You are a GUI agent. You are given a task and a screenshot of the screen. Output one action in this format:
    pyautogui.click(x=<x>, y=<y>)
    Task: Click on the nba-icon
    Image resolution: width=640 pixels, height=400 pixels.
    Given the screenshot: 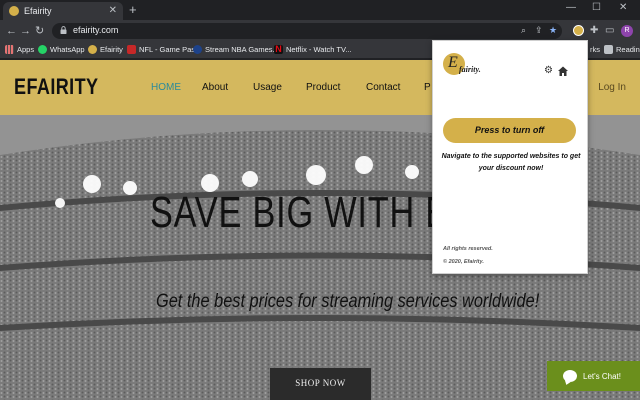 What is the action you would take?
    pyautogui.click(x=197, y=49)
    